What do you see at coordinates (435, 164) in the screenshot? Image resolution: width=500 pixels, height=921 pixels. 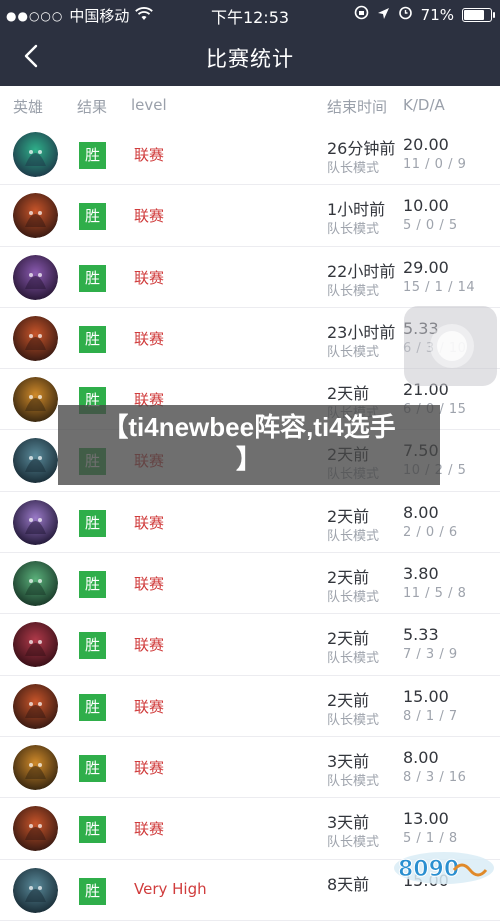 I see `match-kda-detail: 11 / 0 / 9` at bounding box center [435, 164].